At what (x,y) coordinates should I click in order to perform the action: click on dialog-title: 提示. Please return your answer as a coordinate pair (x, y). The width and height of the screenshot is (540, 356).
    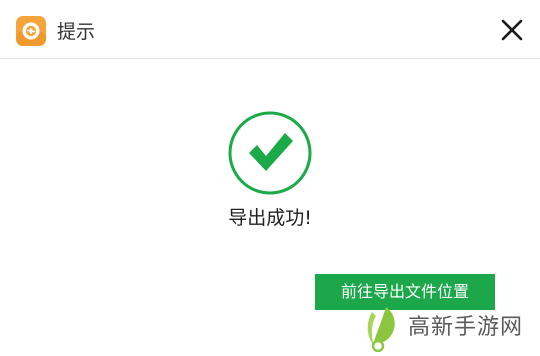
    Looking at the image, I should click on (76, 32).